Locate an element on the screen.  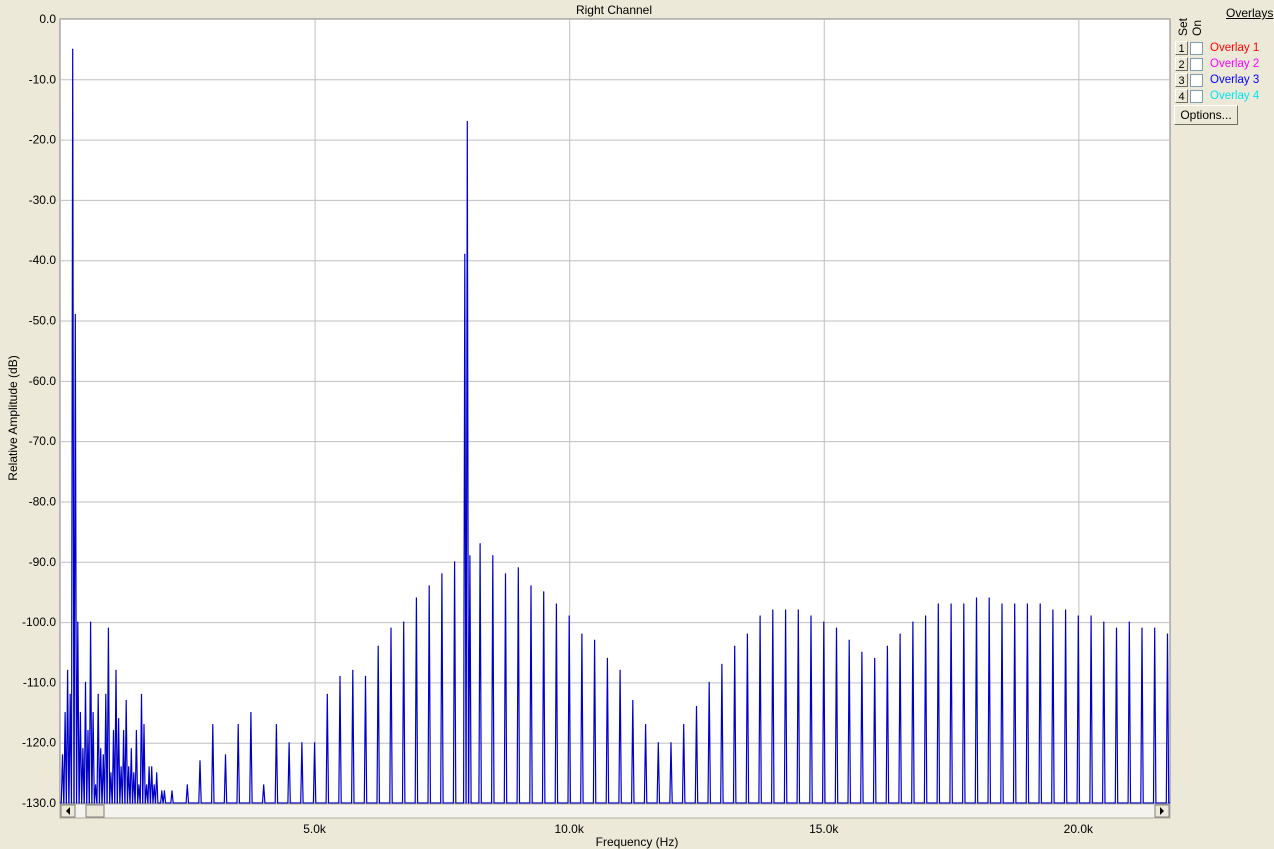
overlay-1-label: Overlay 1 is located at coordinates (1235, 48).